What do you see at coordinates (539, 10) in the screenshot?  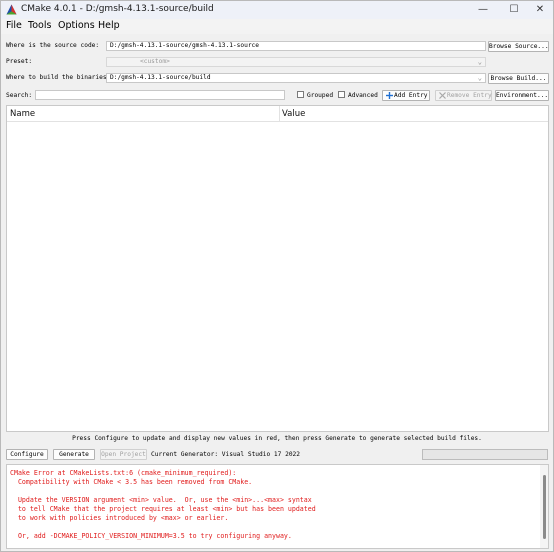 I see `close-icon: ✕` at bounding box center [539, 10].